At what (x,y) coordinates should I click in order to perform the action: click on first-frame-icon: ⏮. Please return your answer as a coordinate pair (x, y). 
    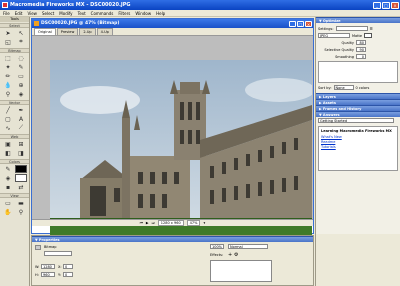
    Looking at the image, I should click on (141, 223).